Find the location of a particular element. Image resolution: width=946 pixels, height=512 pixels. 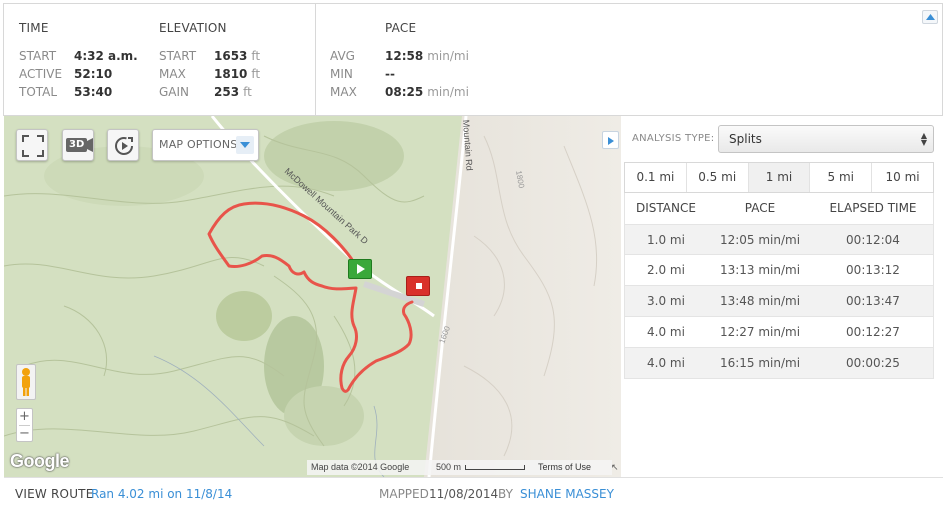

elevation-section-title: ELEVATION is located at coordinates (193, 28).